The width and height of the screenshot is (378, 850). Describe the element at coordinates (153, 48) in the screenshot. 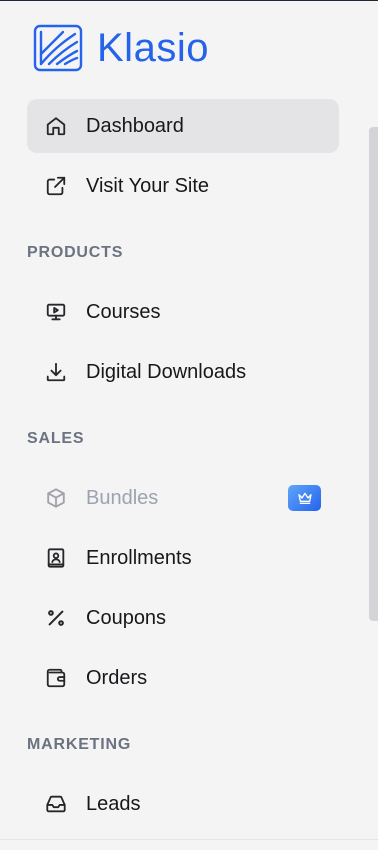

I see `brand-name: Klasio` at that location.